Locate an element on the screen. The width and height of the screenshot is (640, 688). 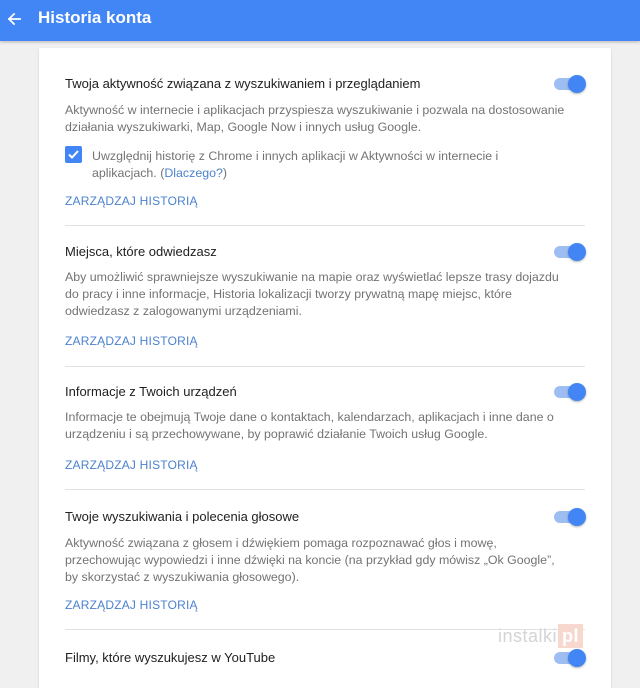
section-title: Informacje z Twoich urządzeń is located at coordinates (151, 391).